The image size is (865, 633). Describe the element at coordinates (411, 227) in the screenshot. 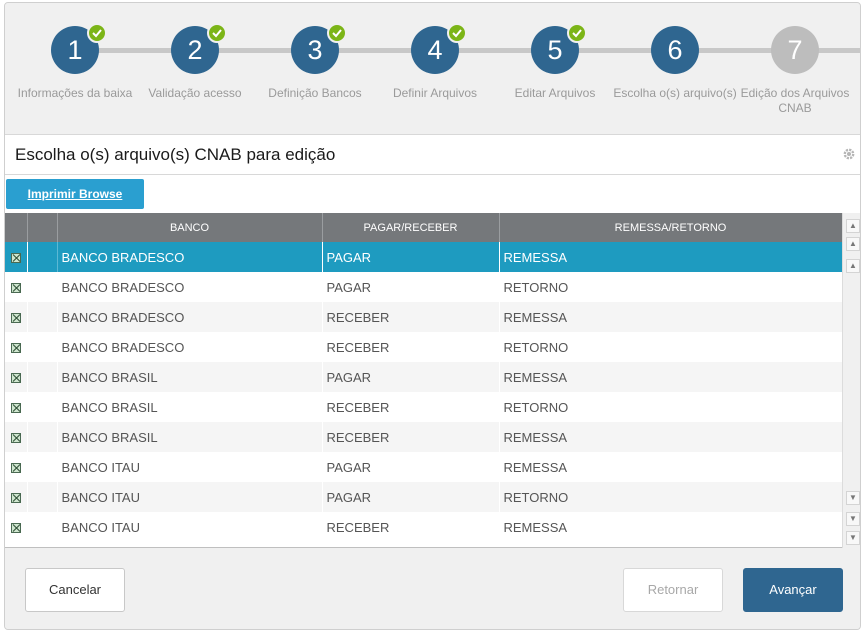

I see `column-header-pagar-receber: PAGAR/RECEBER` at that location.